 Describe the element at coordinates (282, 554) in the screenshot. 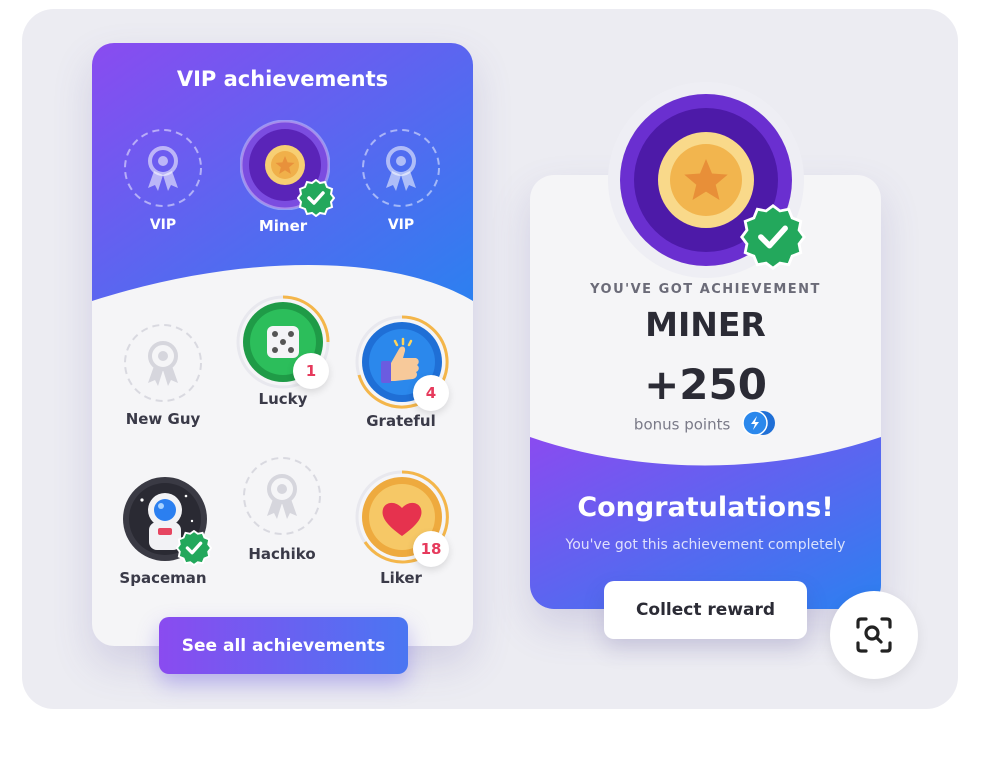

I see `badge-label: Hachiko` at that location.